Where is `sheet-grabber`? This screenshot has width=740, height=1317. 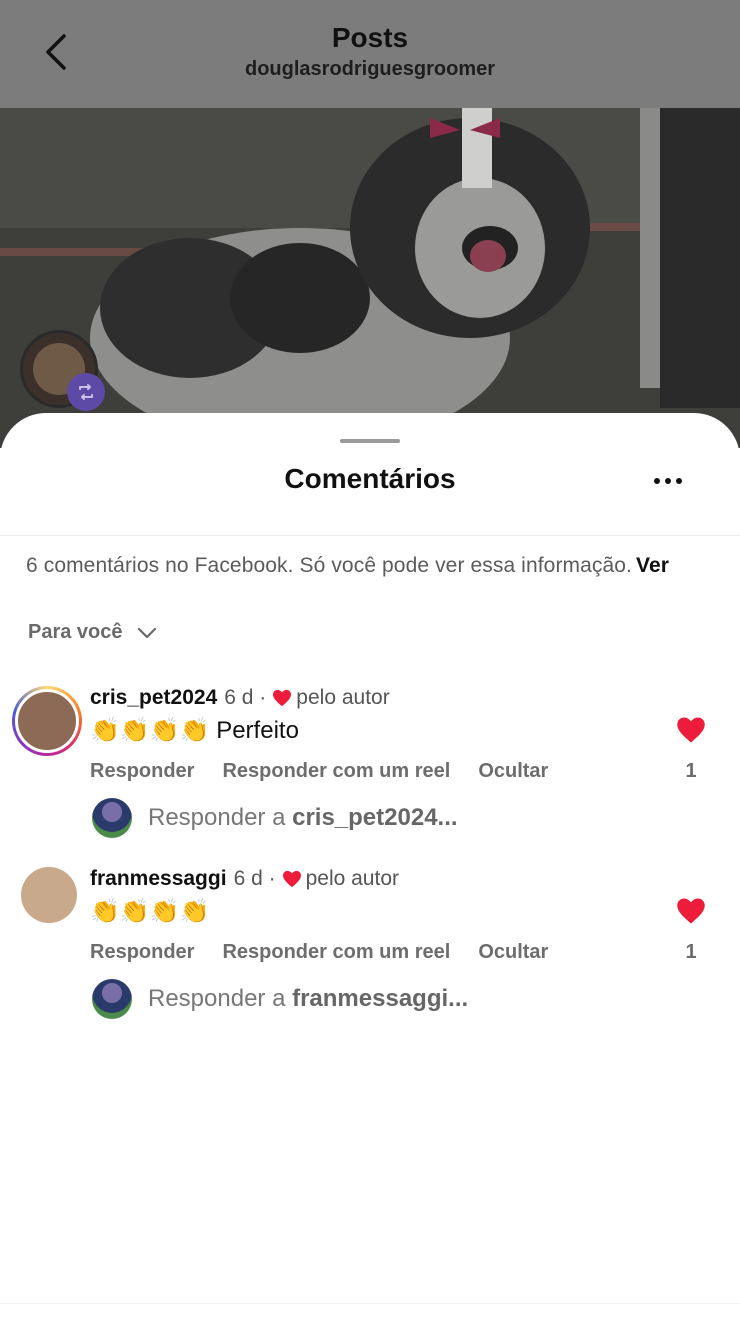 sheet-grabber is located at coordinates (370, 441).